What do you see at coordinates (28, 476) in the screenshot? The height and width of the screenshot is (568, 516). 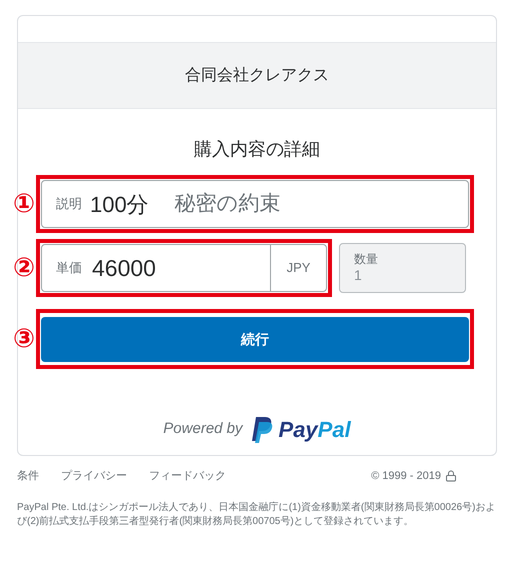 I see `footer-link: 条件` at bounding box center [28, 476].